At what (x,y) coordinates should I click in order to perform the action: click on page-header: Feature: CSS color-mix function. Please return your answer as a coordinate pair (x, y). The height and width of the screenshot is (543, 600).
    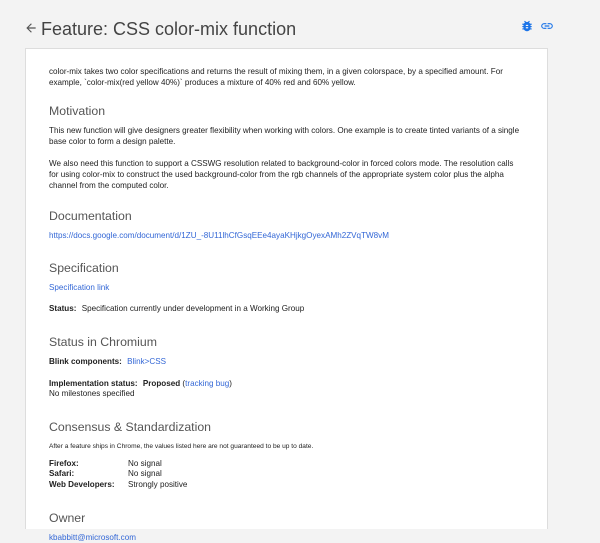
    Looking at the image, I should click on (300, 23).